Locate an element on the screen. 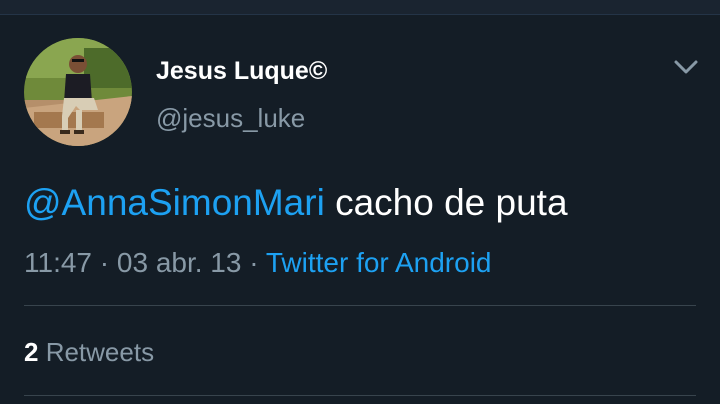  retweets-stat: 2 Retweets is located at coordinates (89, 352).